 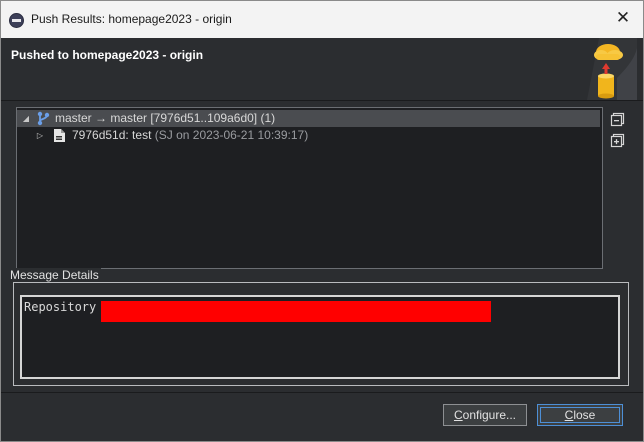 What do you see at coordinates (618, 119) in the screenshot?
I see `collapse-all-icon` at bounding box center [618, 119].